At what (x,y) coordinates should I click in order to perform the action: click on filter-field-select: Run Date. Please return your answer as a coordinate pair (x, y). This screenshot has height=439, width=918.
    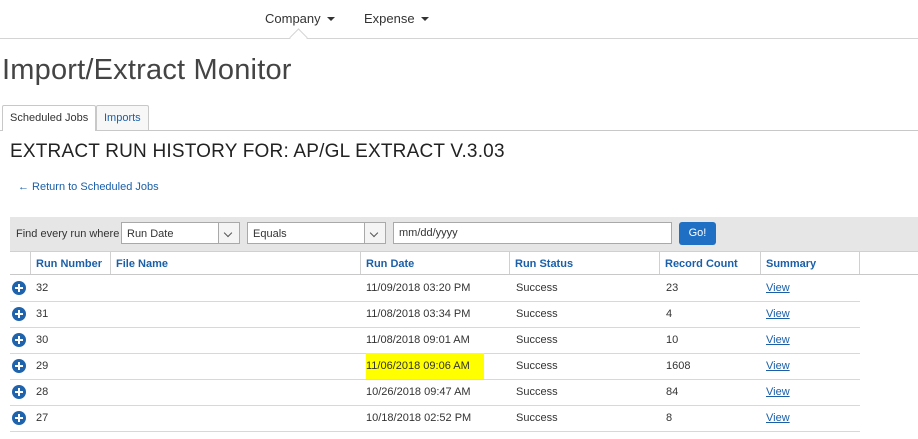
    Looking at the image, I should click on (180, 233).